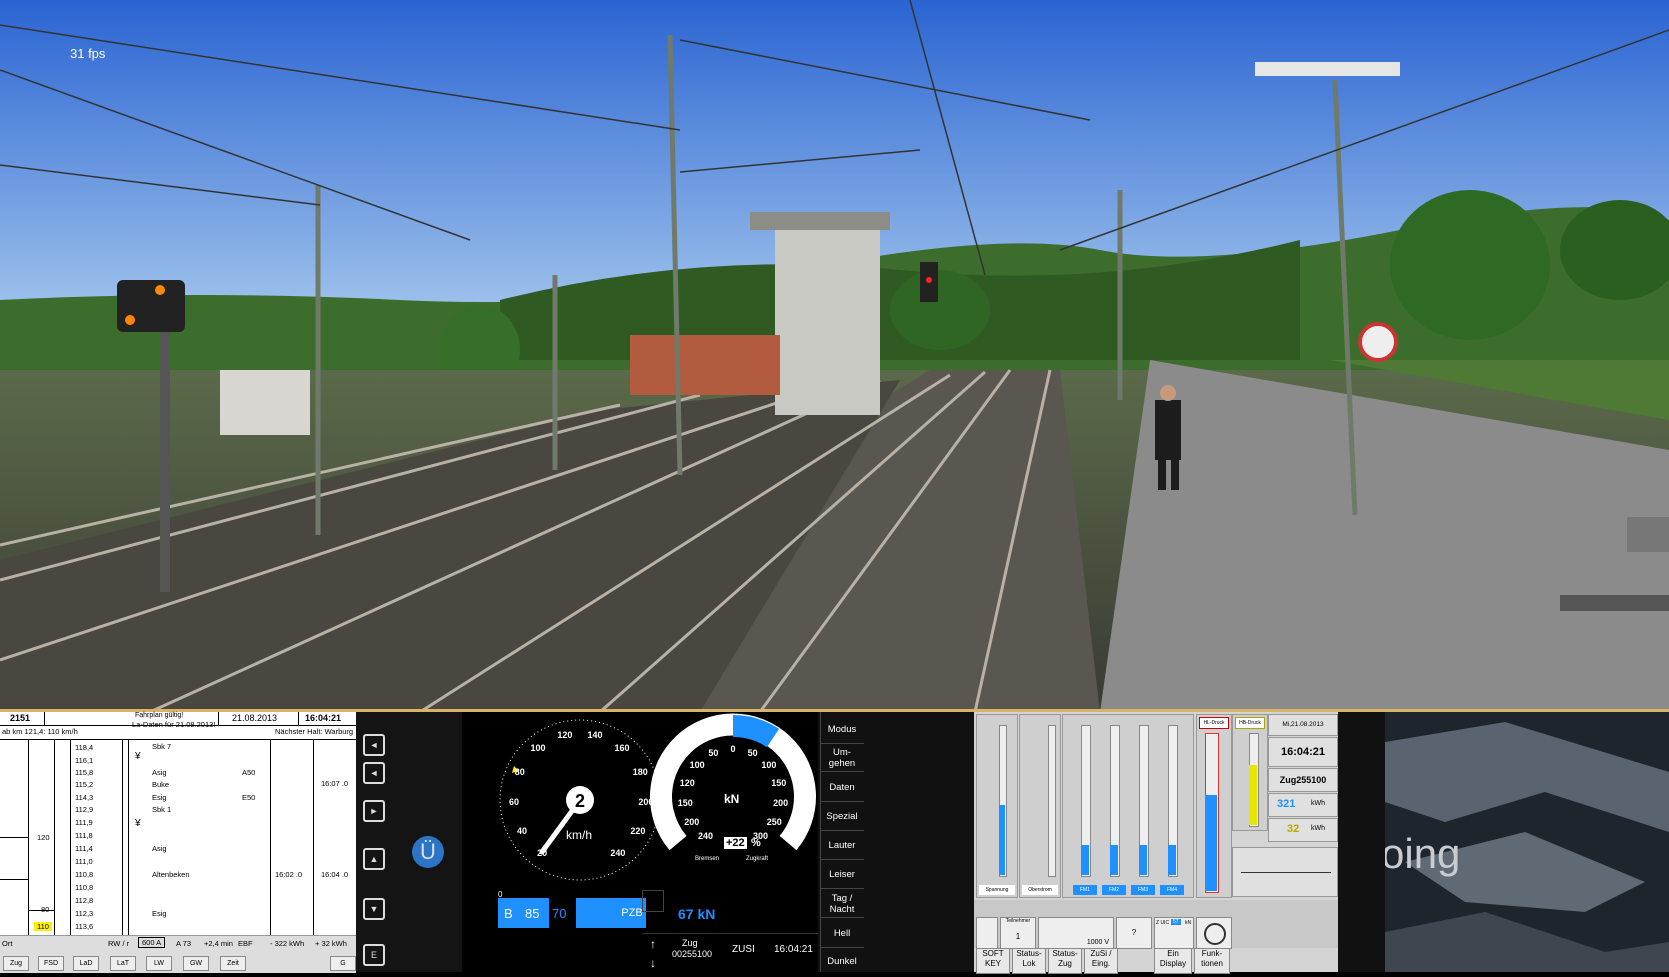  Describe the element at coordinates (842, 730) in the screenshot. I see `menu-modus: Modus` at that location.